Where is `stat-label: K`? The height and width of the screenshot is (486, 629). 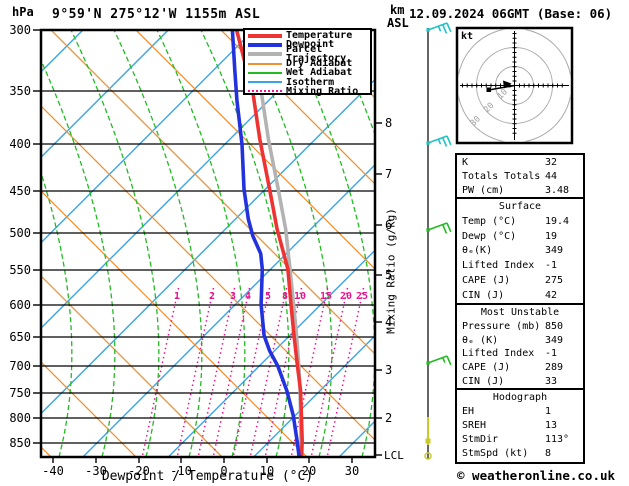
stat-label: K is located at coordinates (465, 162).